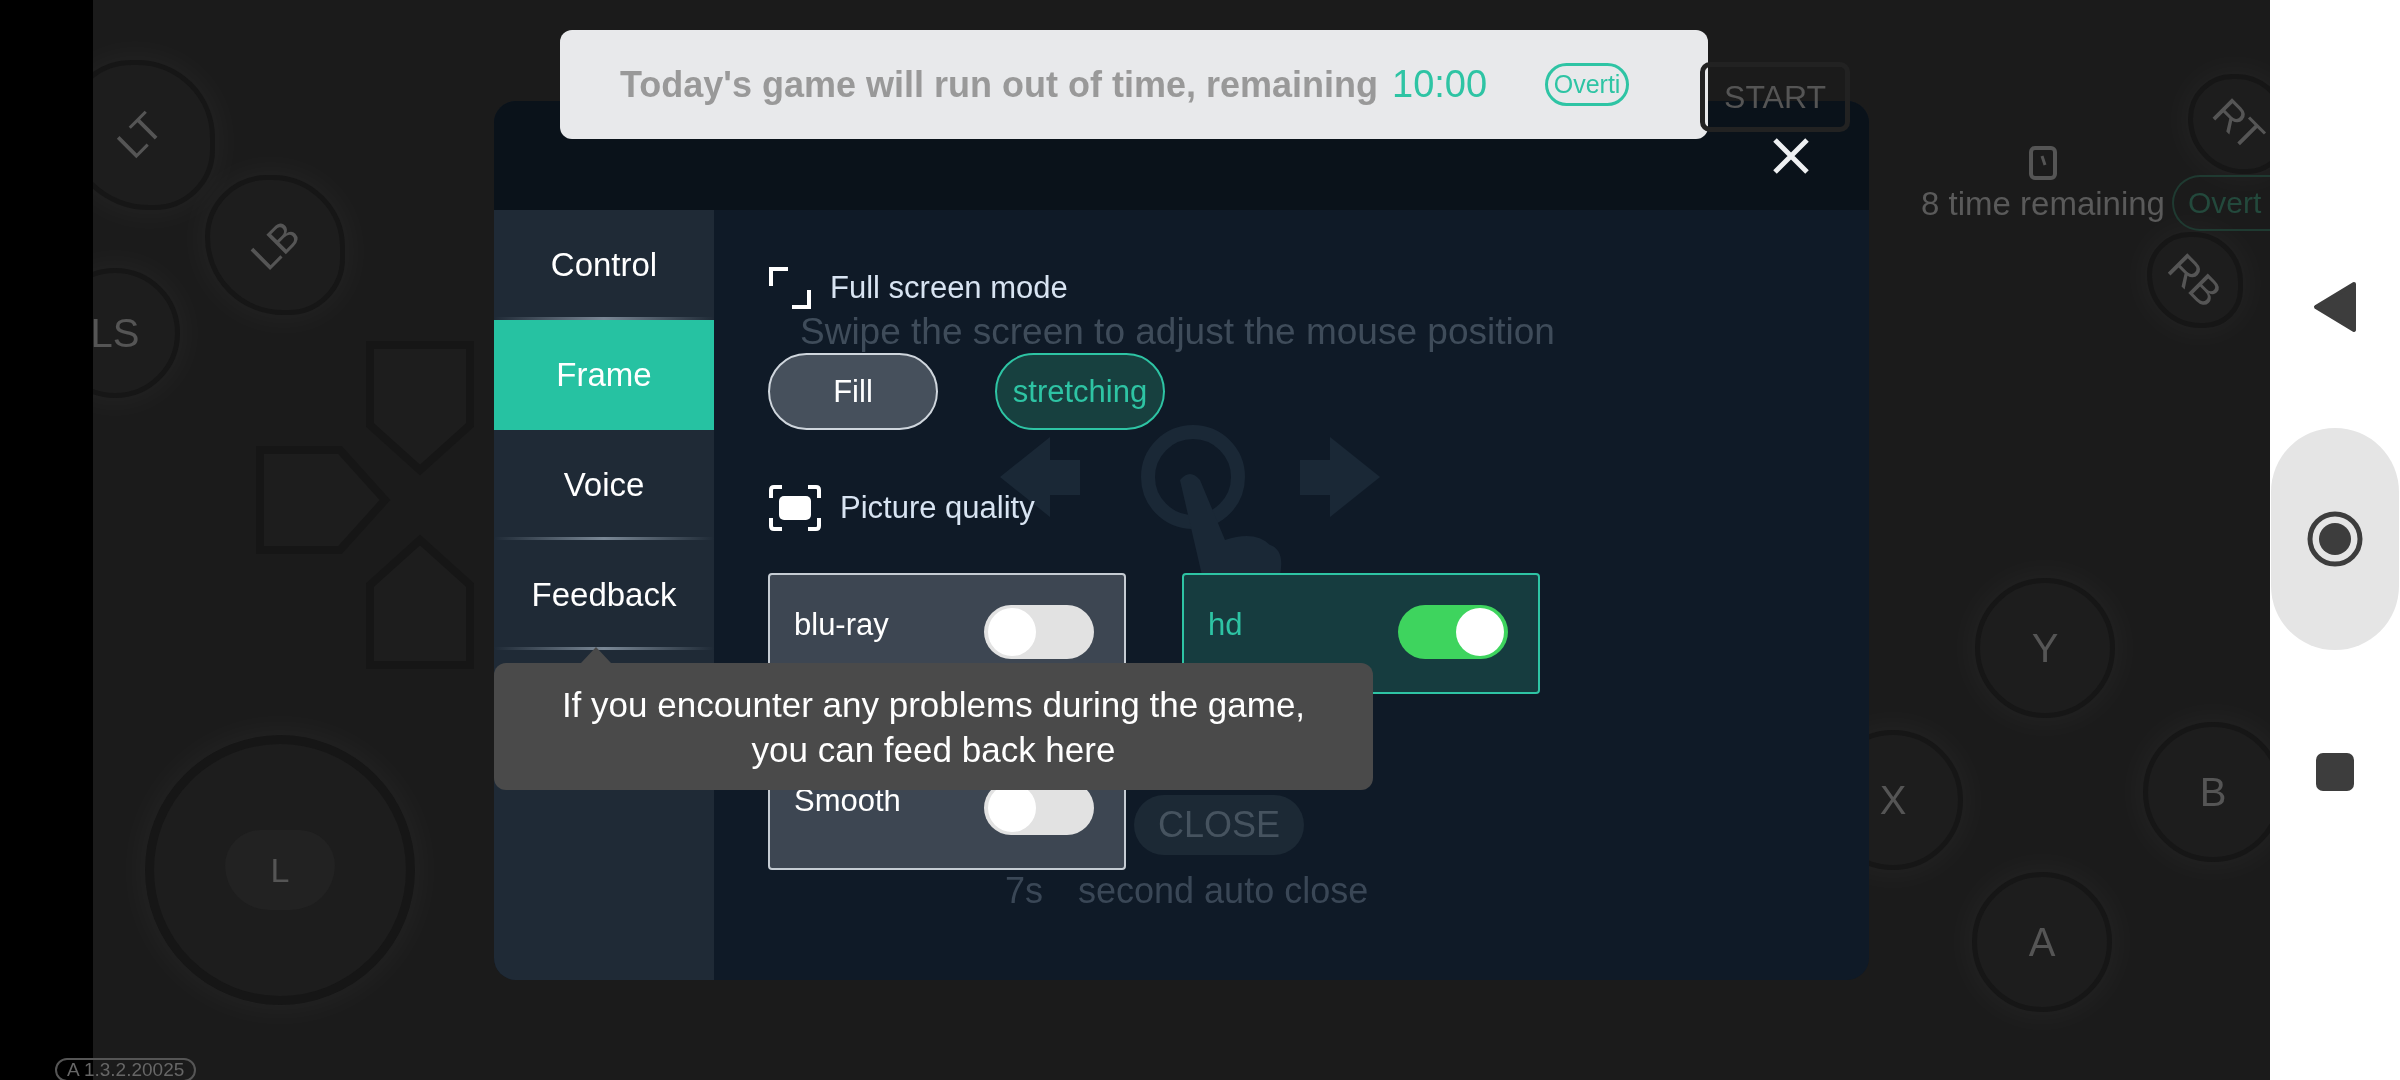  I want to click on section-title: Picture quality, so click(937, 508).